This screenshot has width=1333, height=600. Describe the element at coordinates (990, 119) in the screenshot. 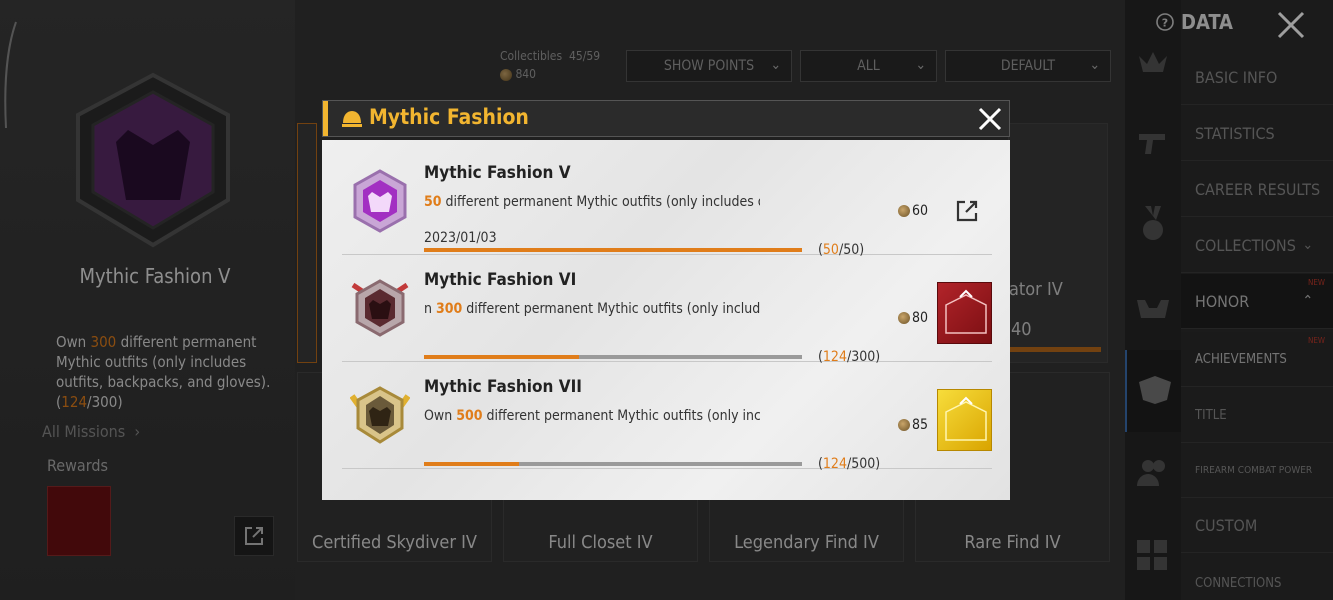

I see `modal-close-icon` at that location.